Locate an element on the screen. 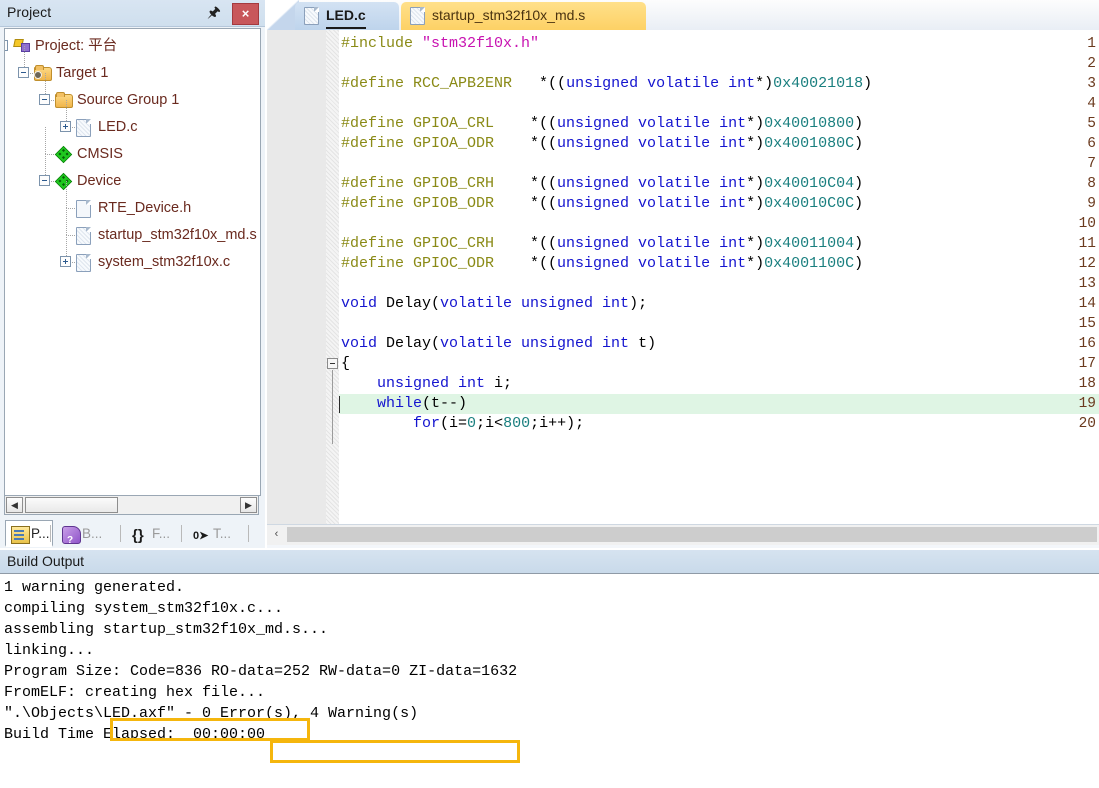 Image resolution: width=1099 pixels, height=788 pixels. scroll-left-arrow-icon: ‹ is located at coordinates (276, 534).